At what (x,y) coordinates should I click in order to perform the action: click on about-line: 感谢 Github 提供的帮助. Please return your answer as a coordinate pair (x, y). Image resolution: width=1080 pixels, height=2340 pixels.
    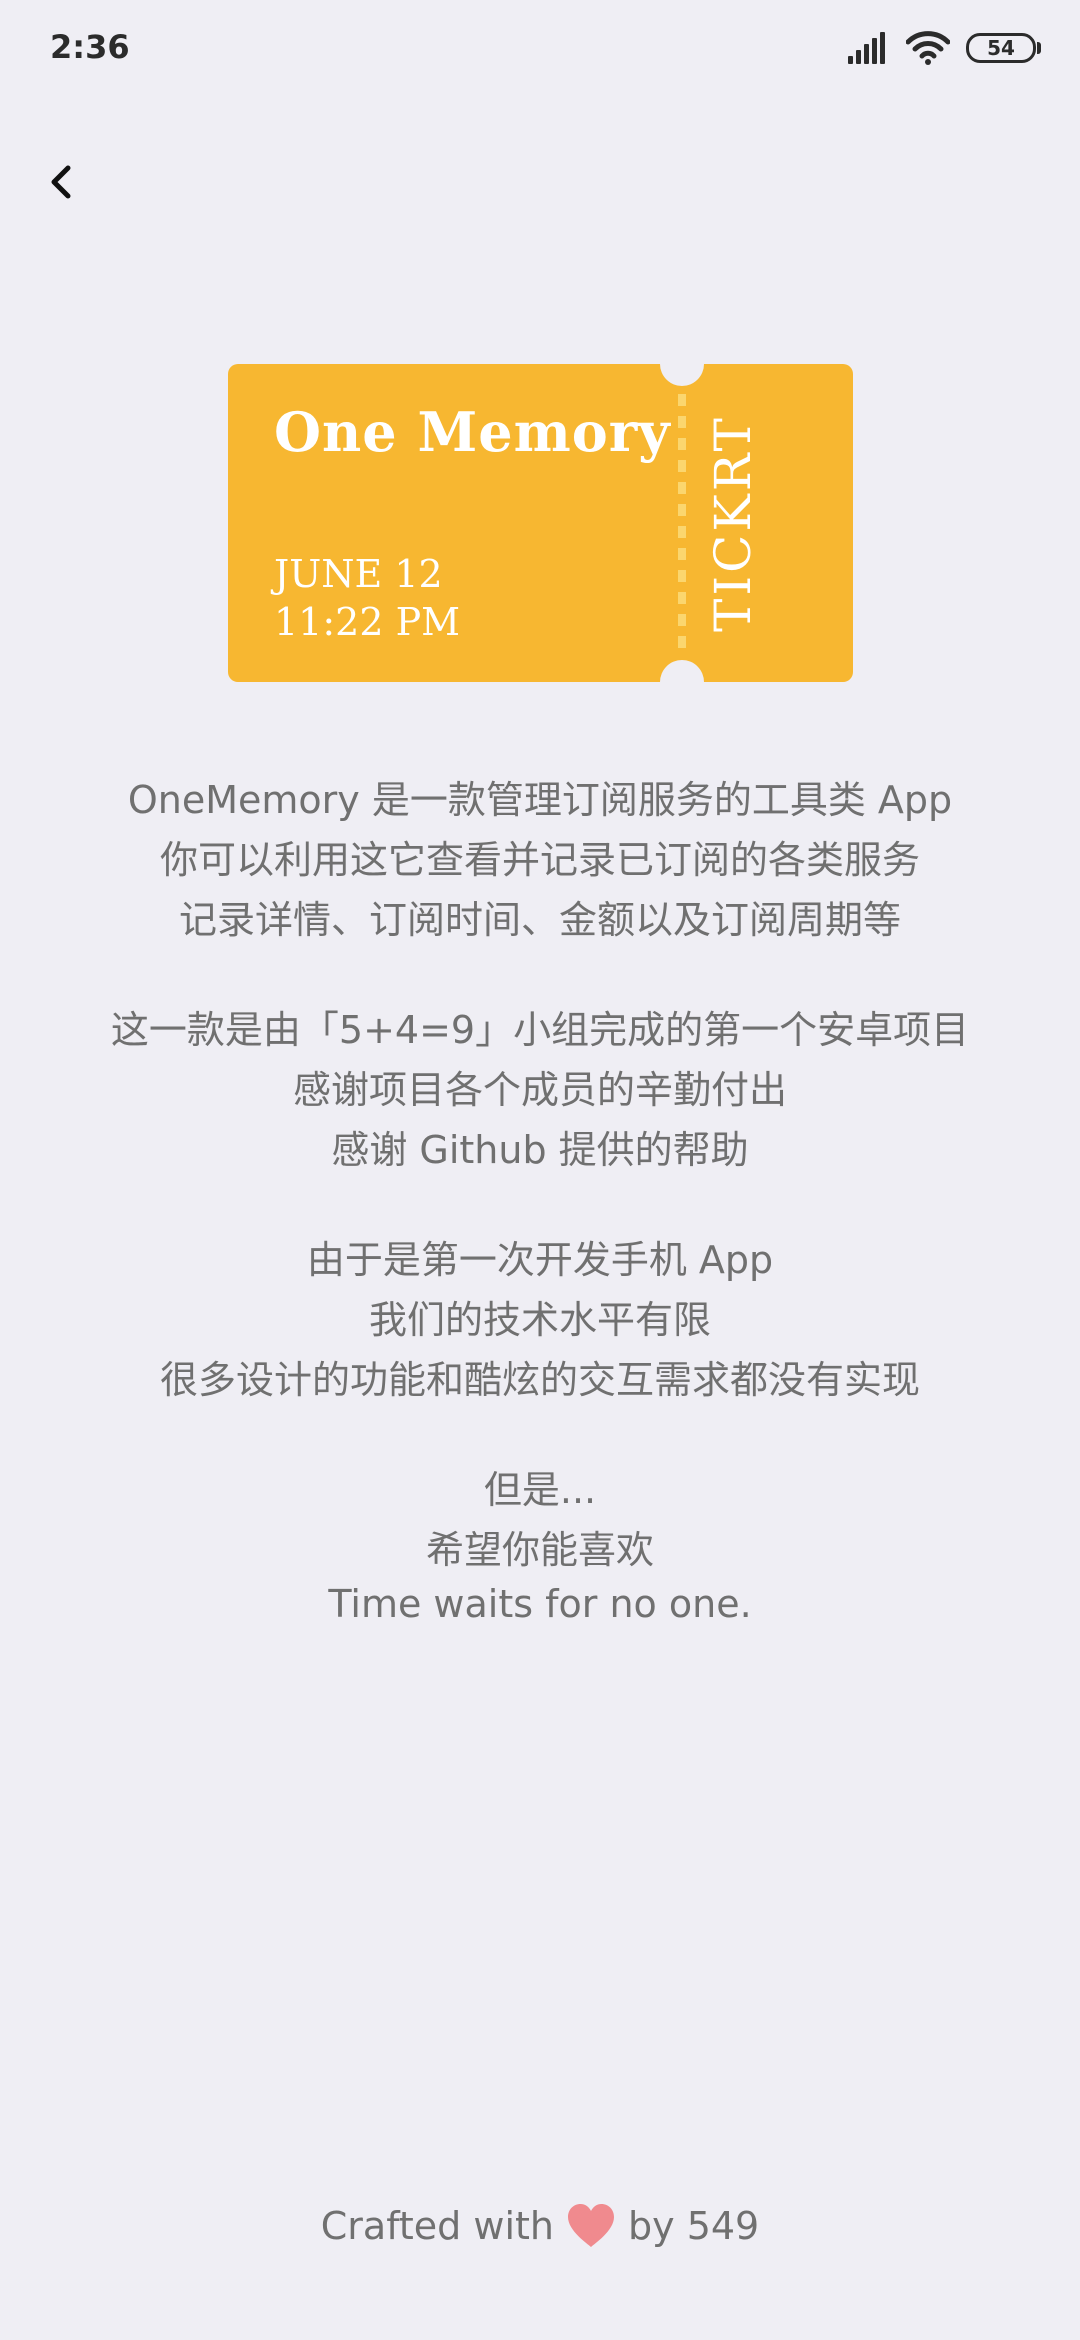
    Looking at the image, I should click on (540, 1150).